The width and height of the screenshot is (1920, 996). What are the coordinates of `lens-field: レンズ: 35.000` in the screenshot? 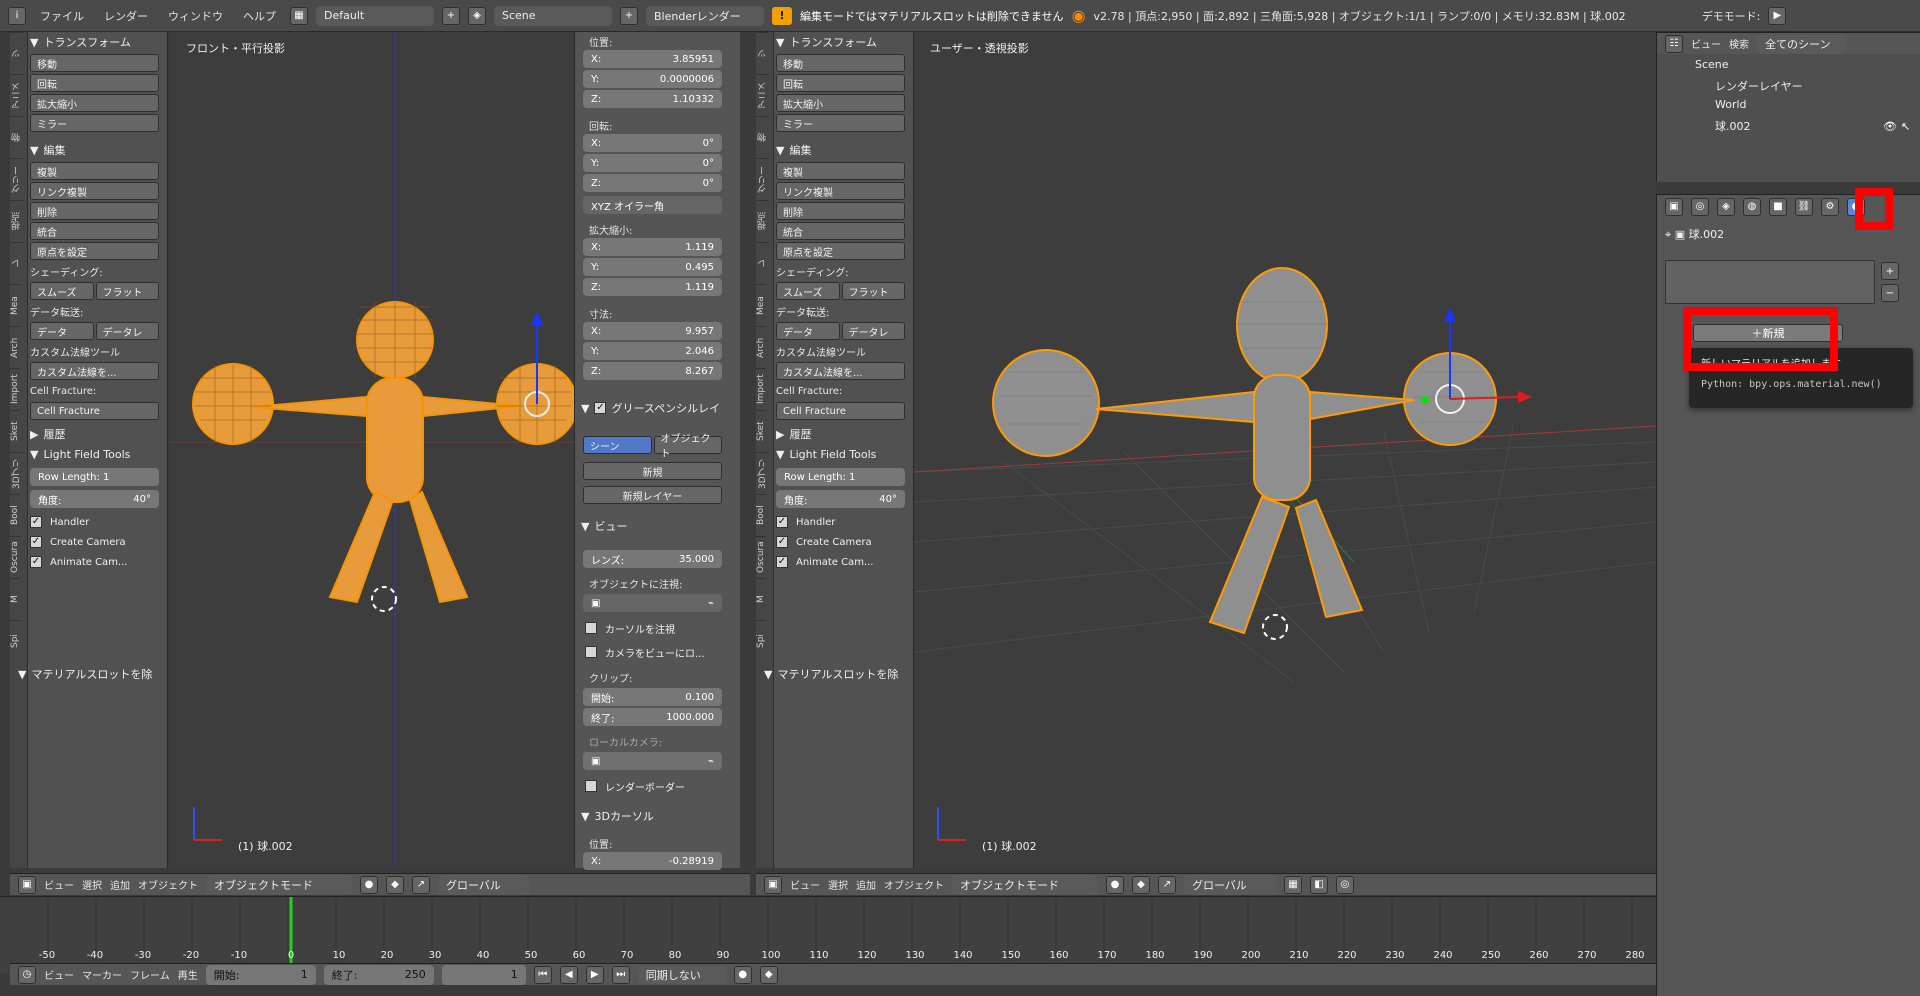 It's located at (652, 559).